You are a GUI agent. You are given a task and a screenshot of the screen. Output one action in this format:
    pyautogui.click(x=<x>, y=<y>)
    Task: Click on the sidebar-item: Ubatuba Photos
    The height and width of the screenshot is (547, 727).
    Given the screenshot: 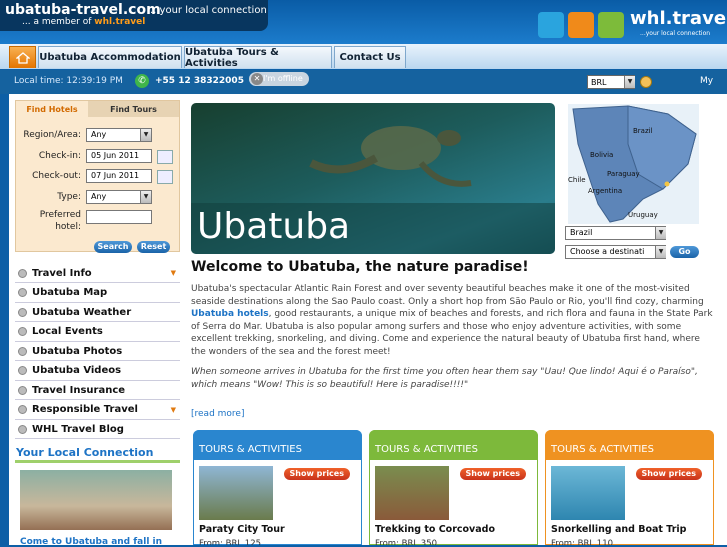 What is the action you would take?
    pyautogui.click(x=97, y=351)
    